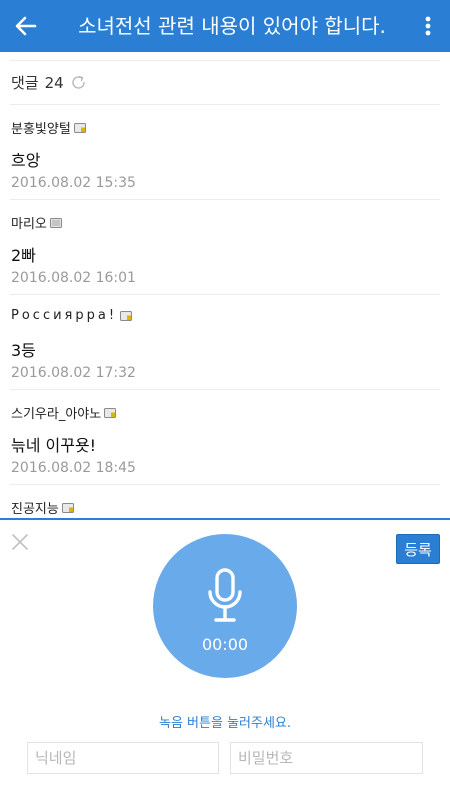 The width and height of the screenshot is (450, 800). What do you see at coordinates (225, 152) in the screenshot?
I see `list-item: 분홍빛양털 흐앙 2016.08.02 15:35` at bounding box center [225, 152].